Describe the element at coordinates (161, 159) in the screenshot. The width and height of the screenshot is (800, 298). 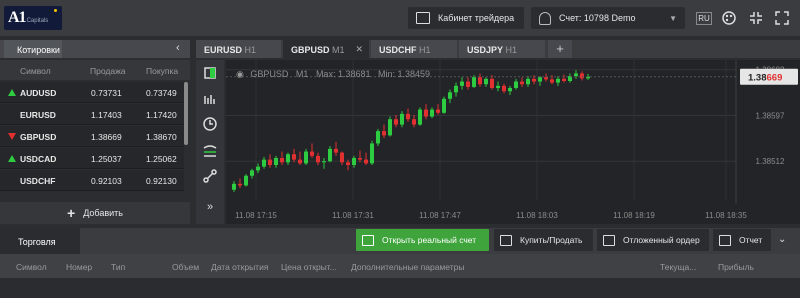
I see `quote-buy: 1.25062` at that location.